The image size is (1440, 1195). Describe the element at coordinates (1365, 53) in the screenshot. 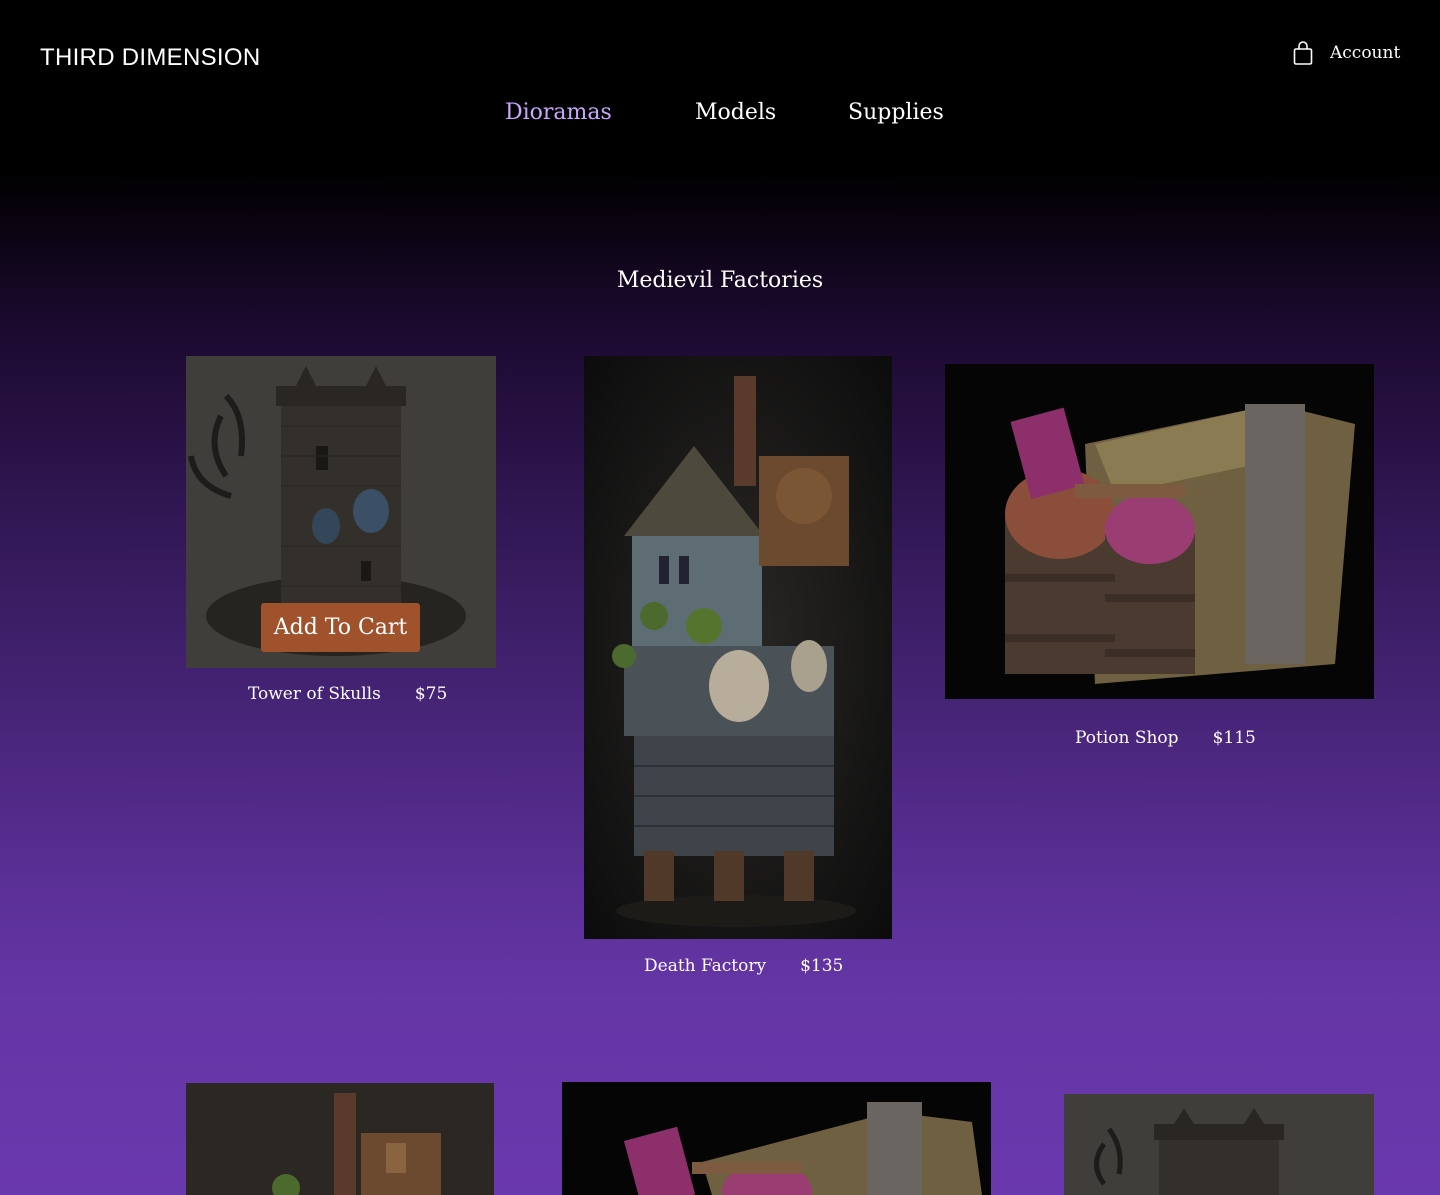

I see `account-label: Account` at that location.